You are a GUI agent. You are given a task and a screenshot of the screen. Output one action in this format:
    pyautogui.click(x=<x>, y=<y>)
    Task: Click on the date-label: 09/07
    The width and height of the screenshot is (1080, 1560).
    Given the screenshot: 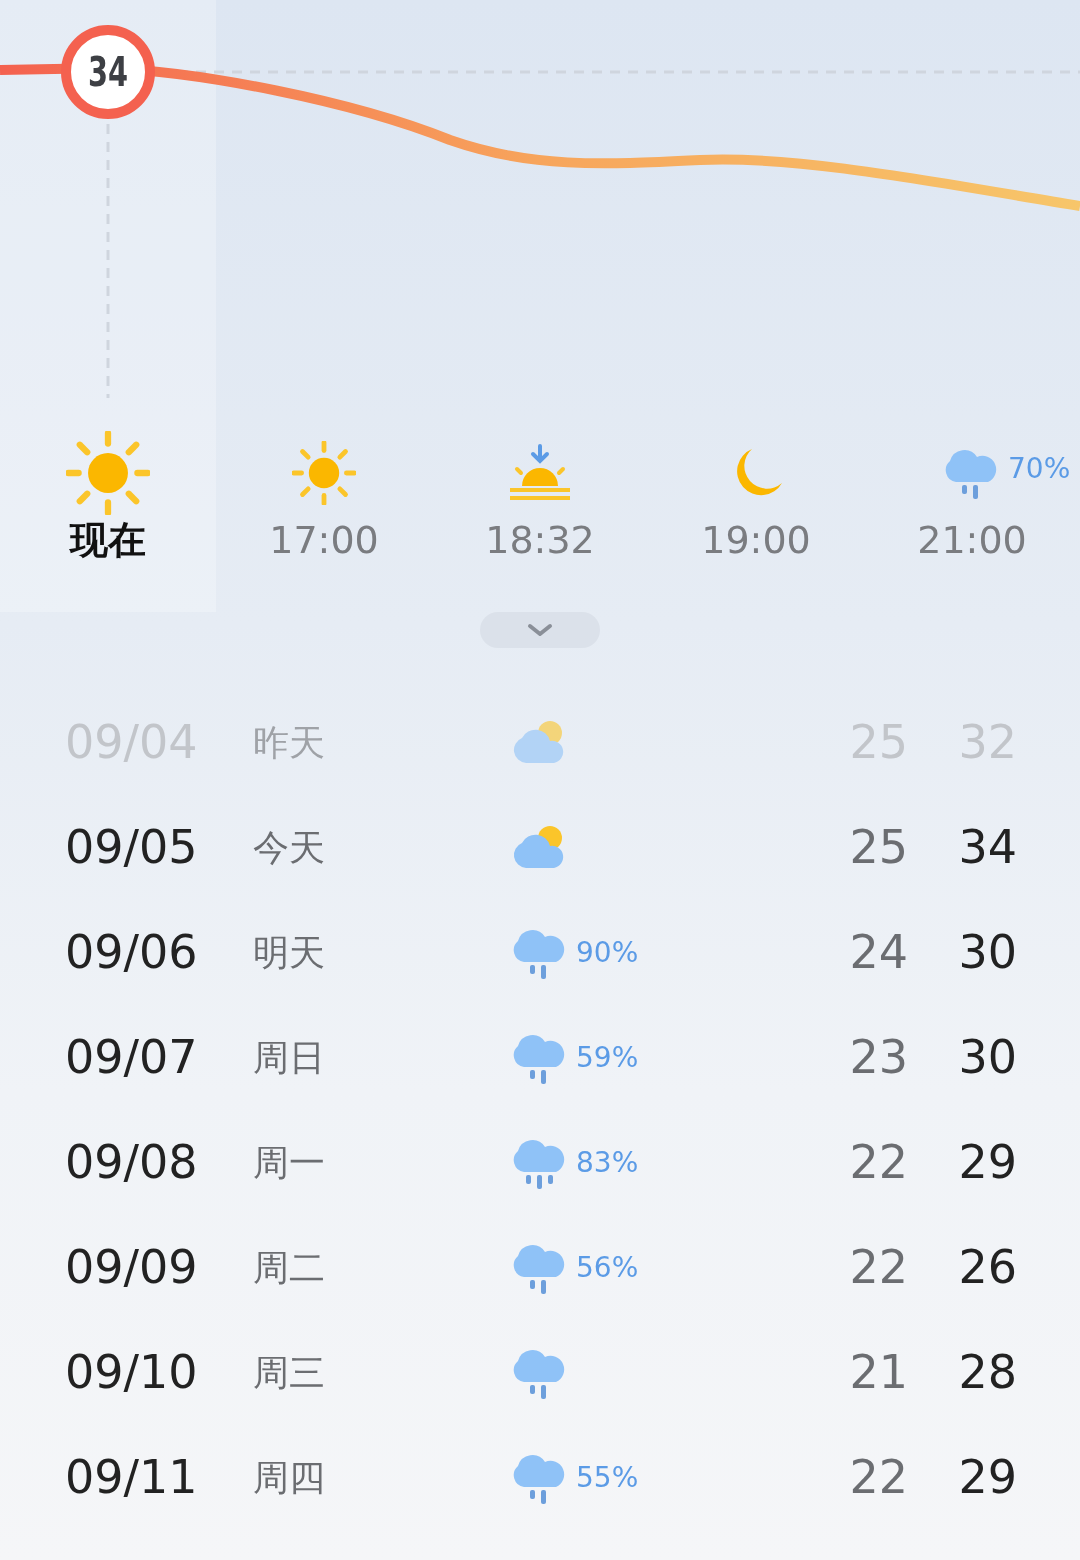 What is the action you would take?
    pyautogui.click(x=132, y=1057)
    